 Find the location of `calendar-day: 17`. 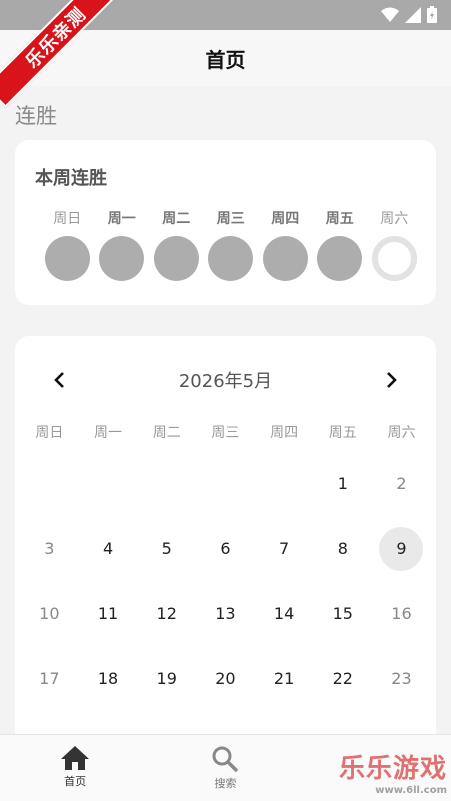

calendar-day: 17 is located at coordinates (49, 678).